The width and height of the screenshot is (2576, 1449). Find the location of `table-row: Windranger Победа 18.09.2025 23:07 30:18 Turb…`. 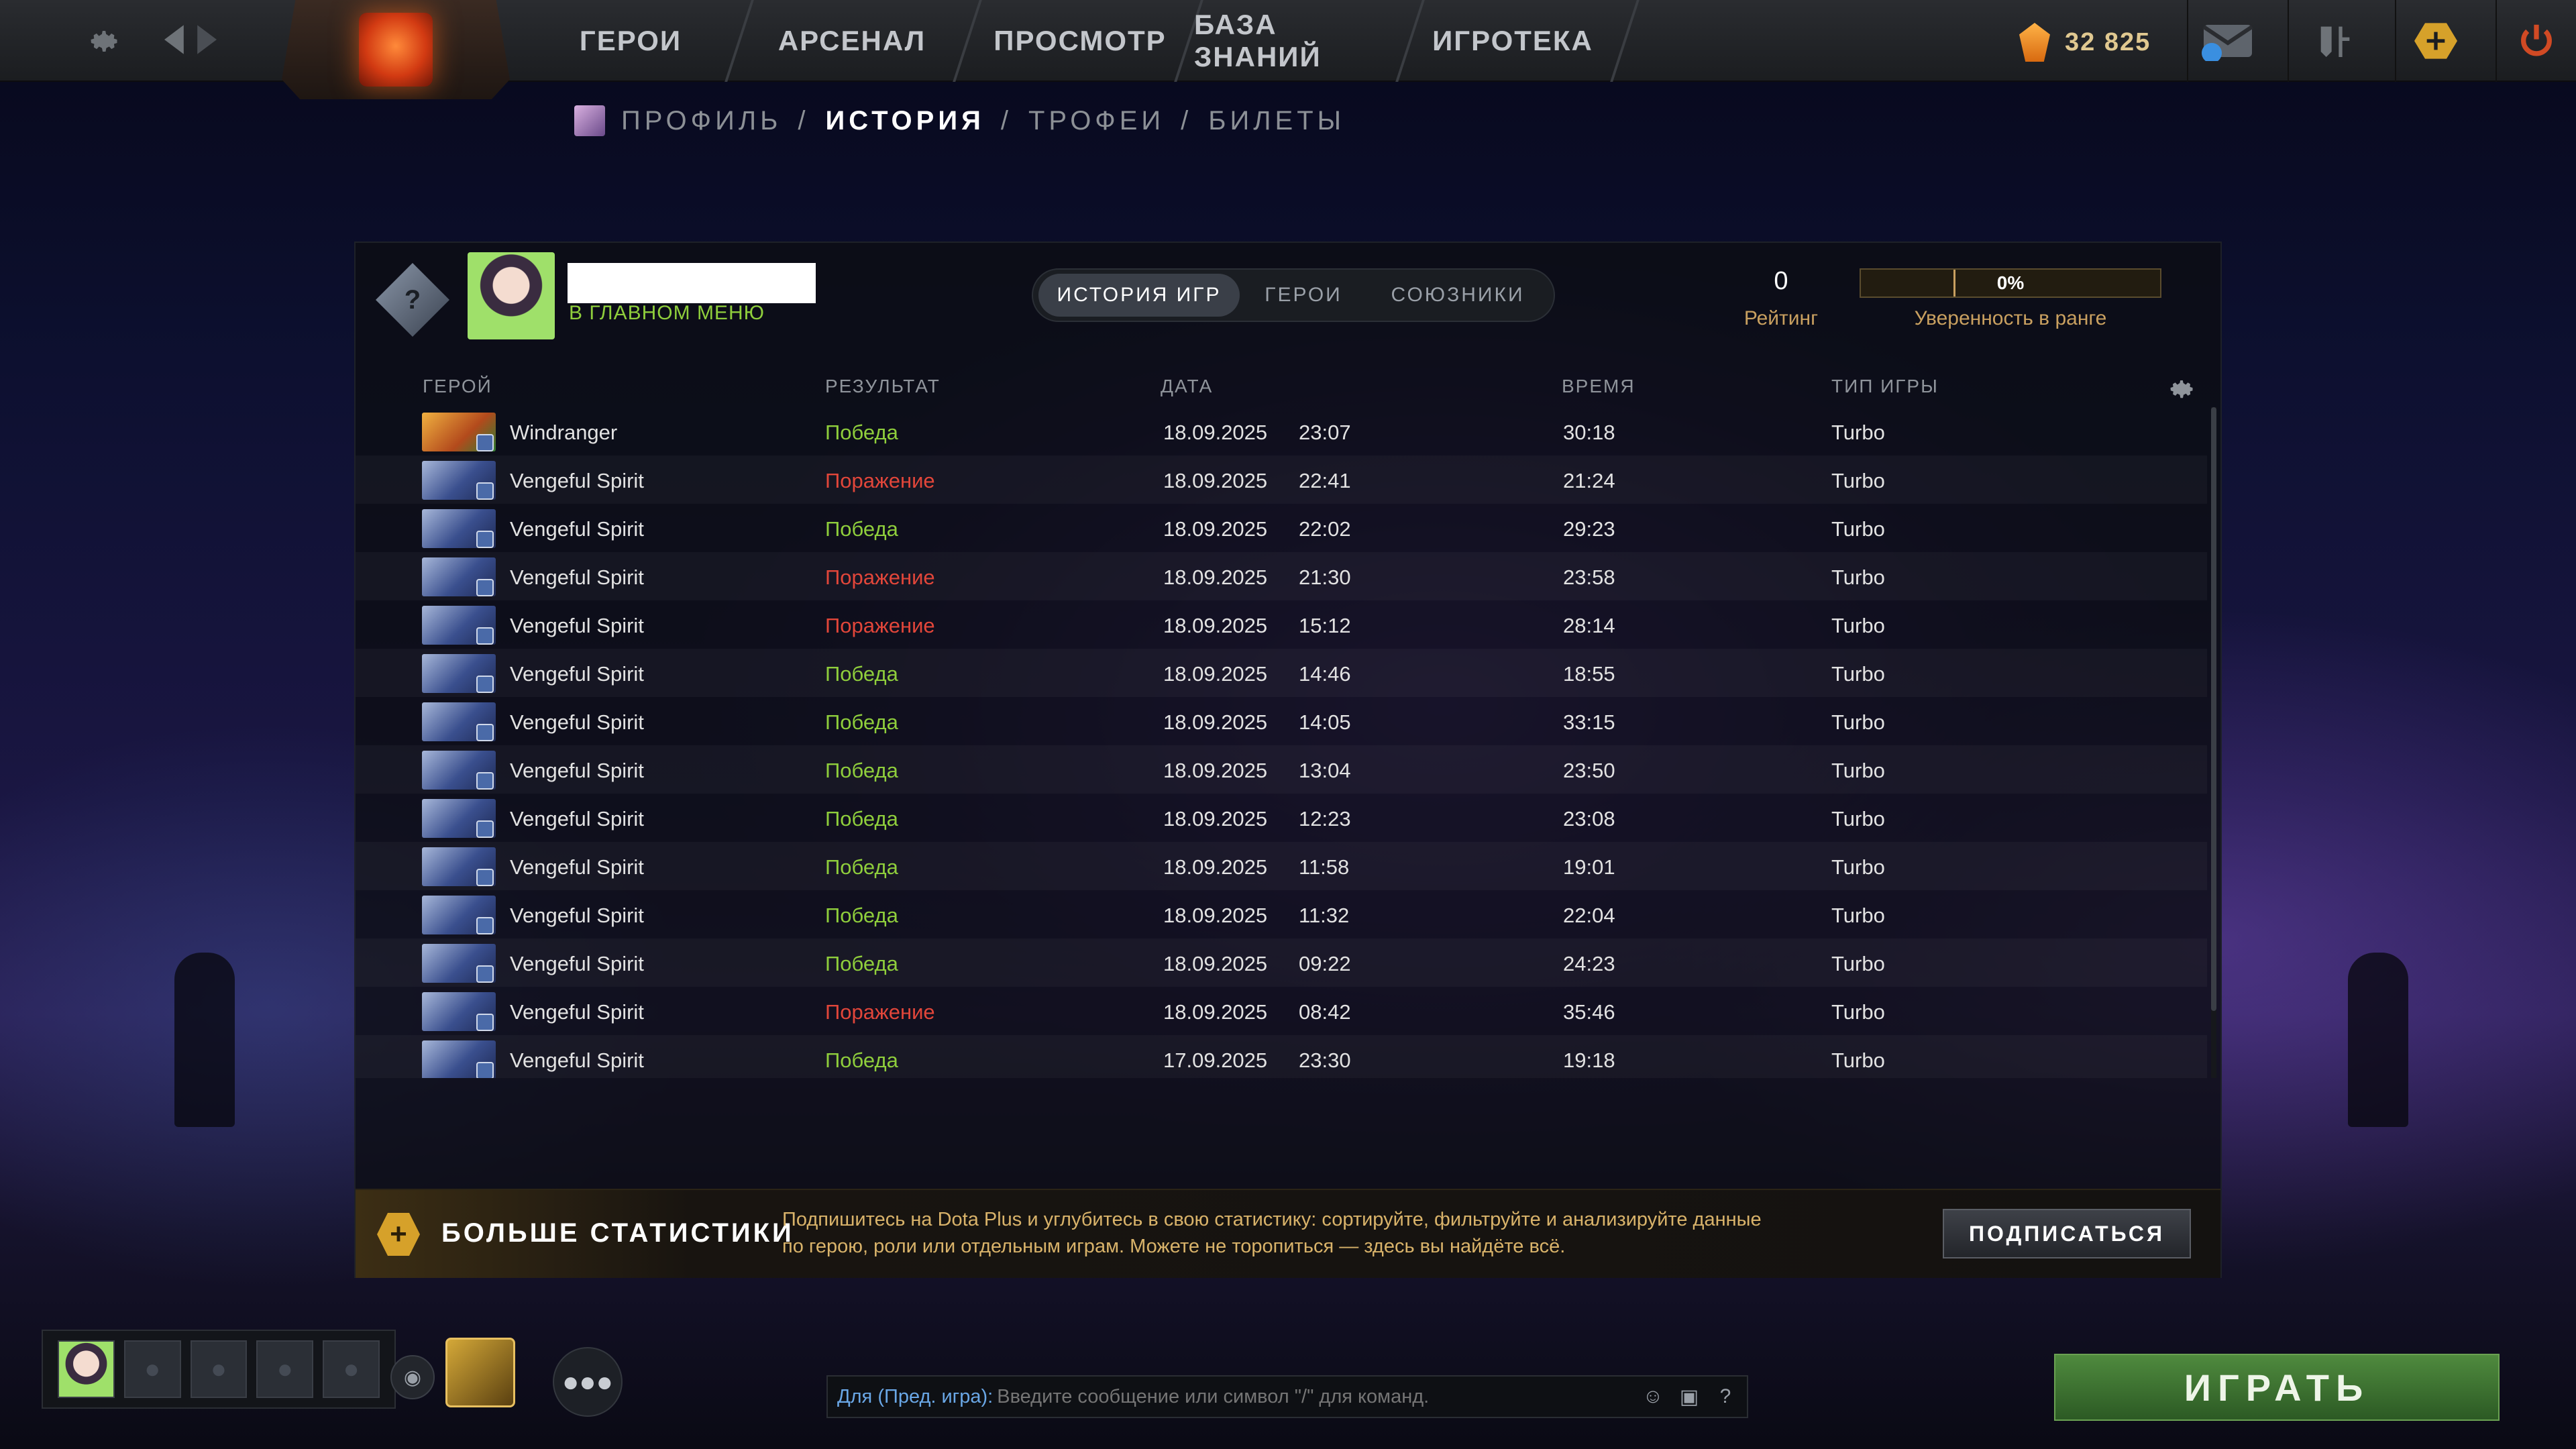

table-row: Windranger Победа 18.09.2025 23:07 30:18 Turb… is located at coordinates (1281, 431).